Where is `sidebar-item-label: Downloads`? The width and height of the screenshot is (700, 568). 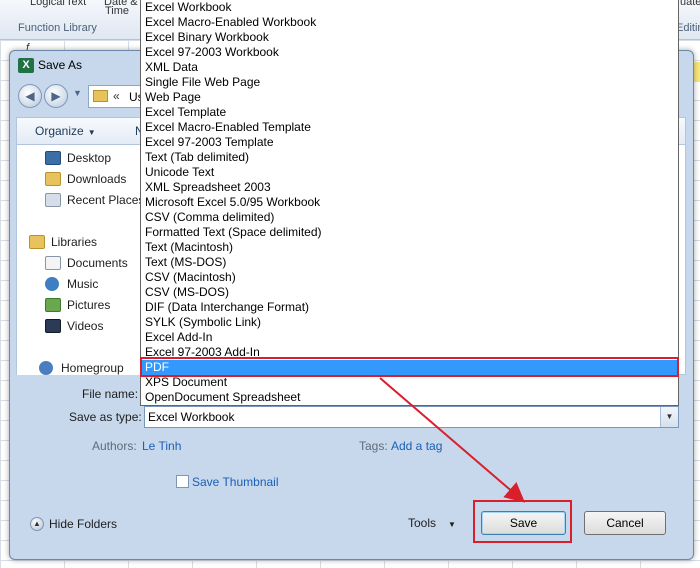 sidebar-item-label: Downloads is located at coordinates (97, 179).